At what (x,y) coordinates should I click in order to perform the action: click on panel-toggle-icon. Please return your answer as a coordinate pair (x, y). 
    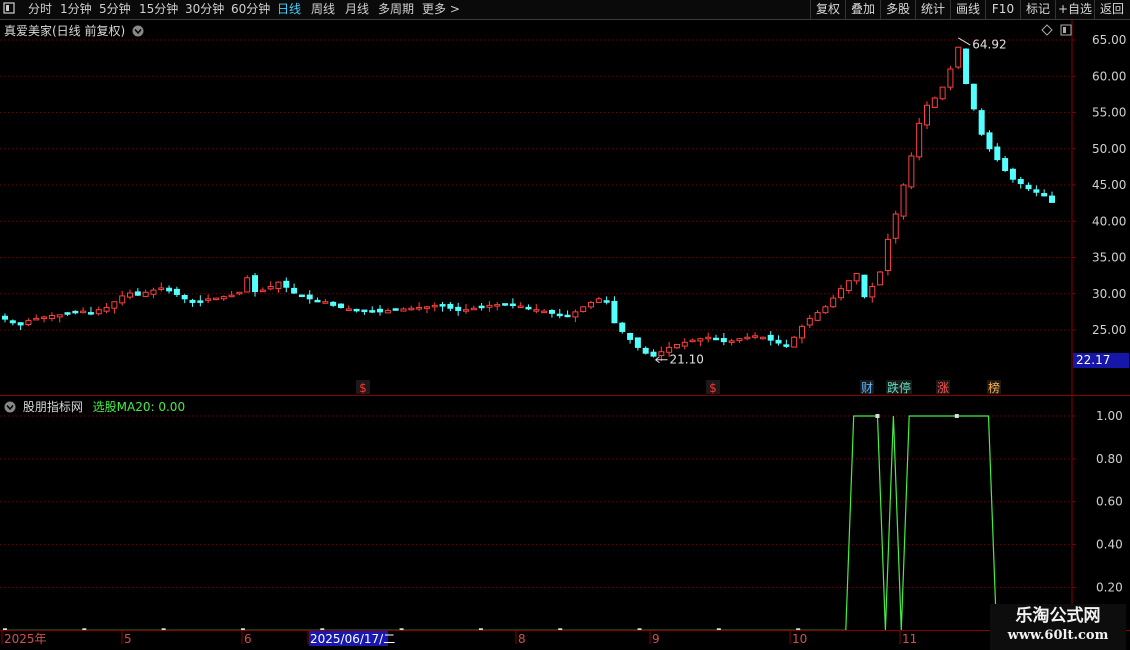
    Looking at the image, I should click on (9, 8).